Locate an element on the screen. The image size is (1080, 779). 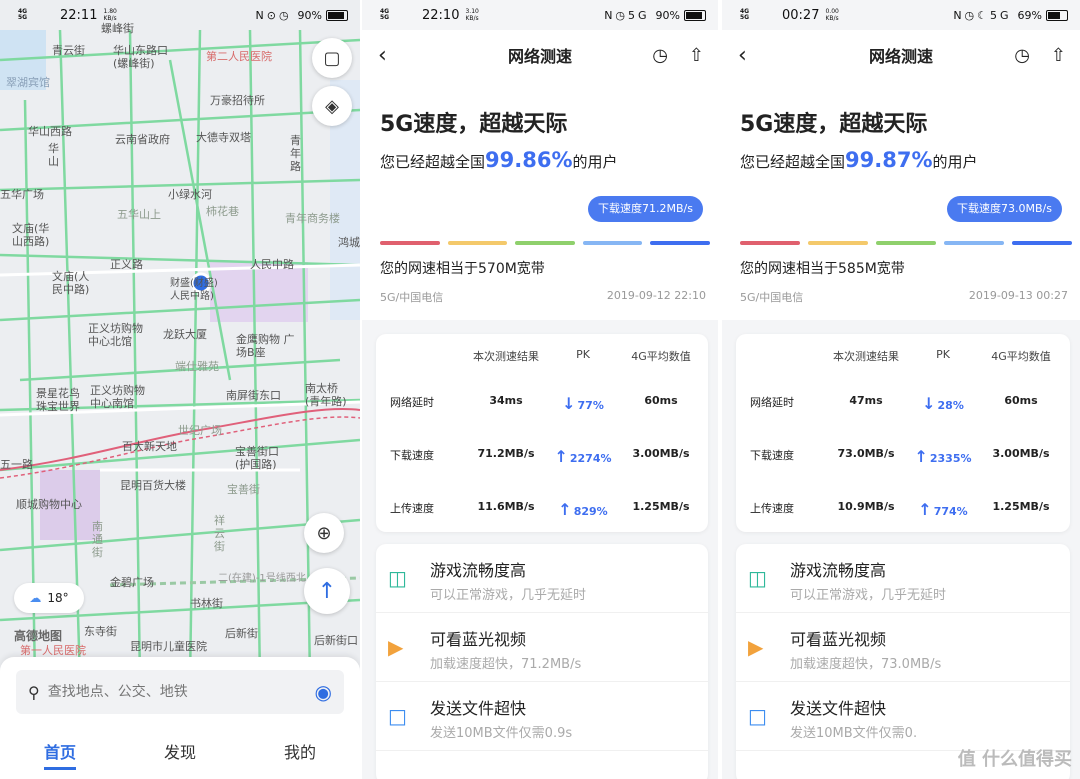
cloud-icon: ☁ is located at coordinates (35, 598).